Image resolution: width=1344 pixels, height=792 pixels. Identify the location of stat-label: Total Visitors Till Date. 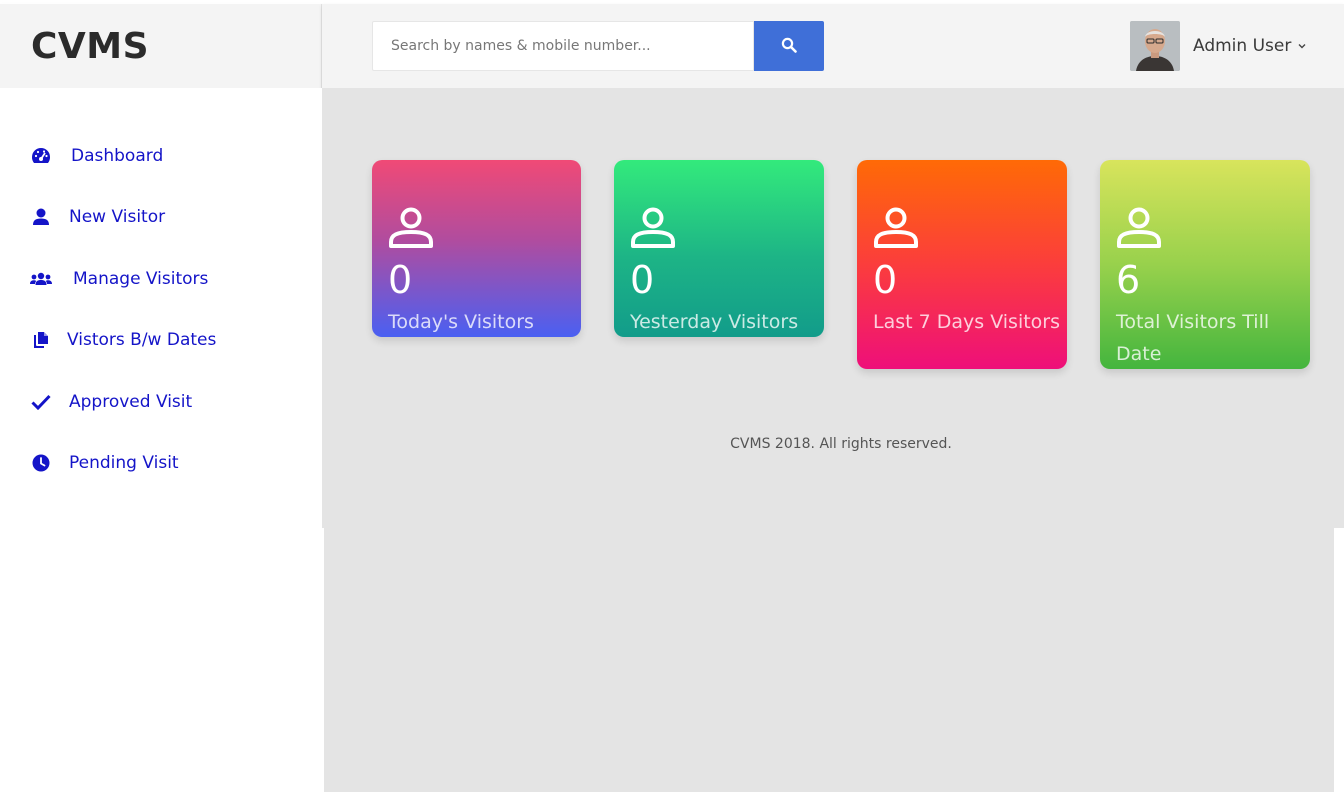
(1193, 338).